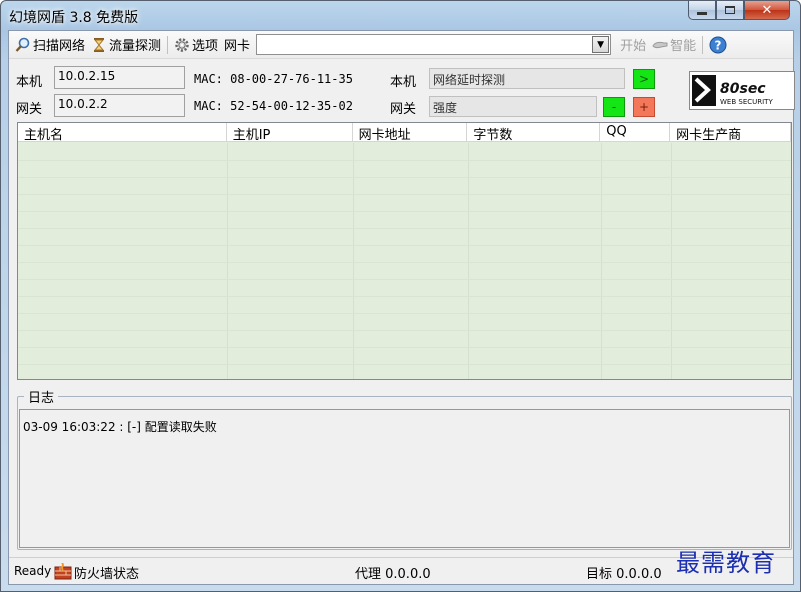 The width and height of the screenshot is (801, 592). I want to click on help-button: ?, so click(719, 45).